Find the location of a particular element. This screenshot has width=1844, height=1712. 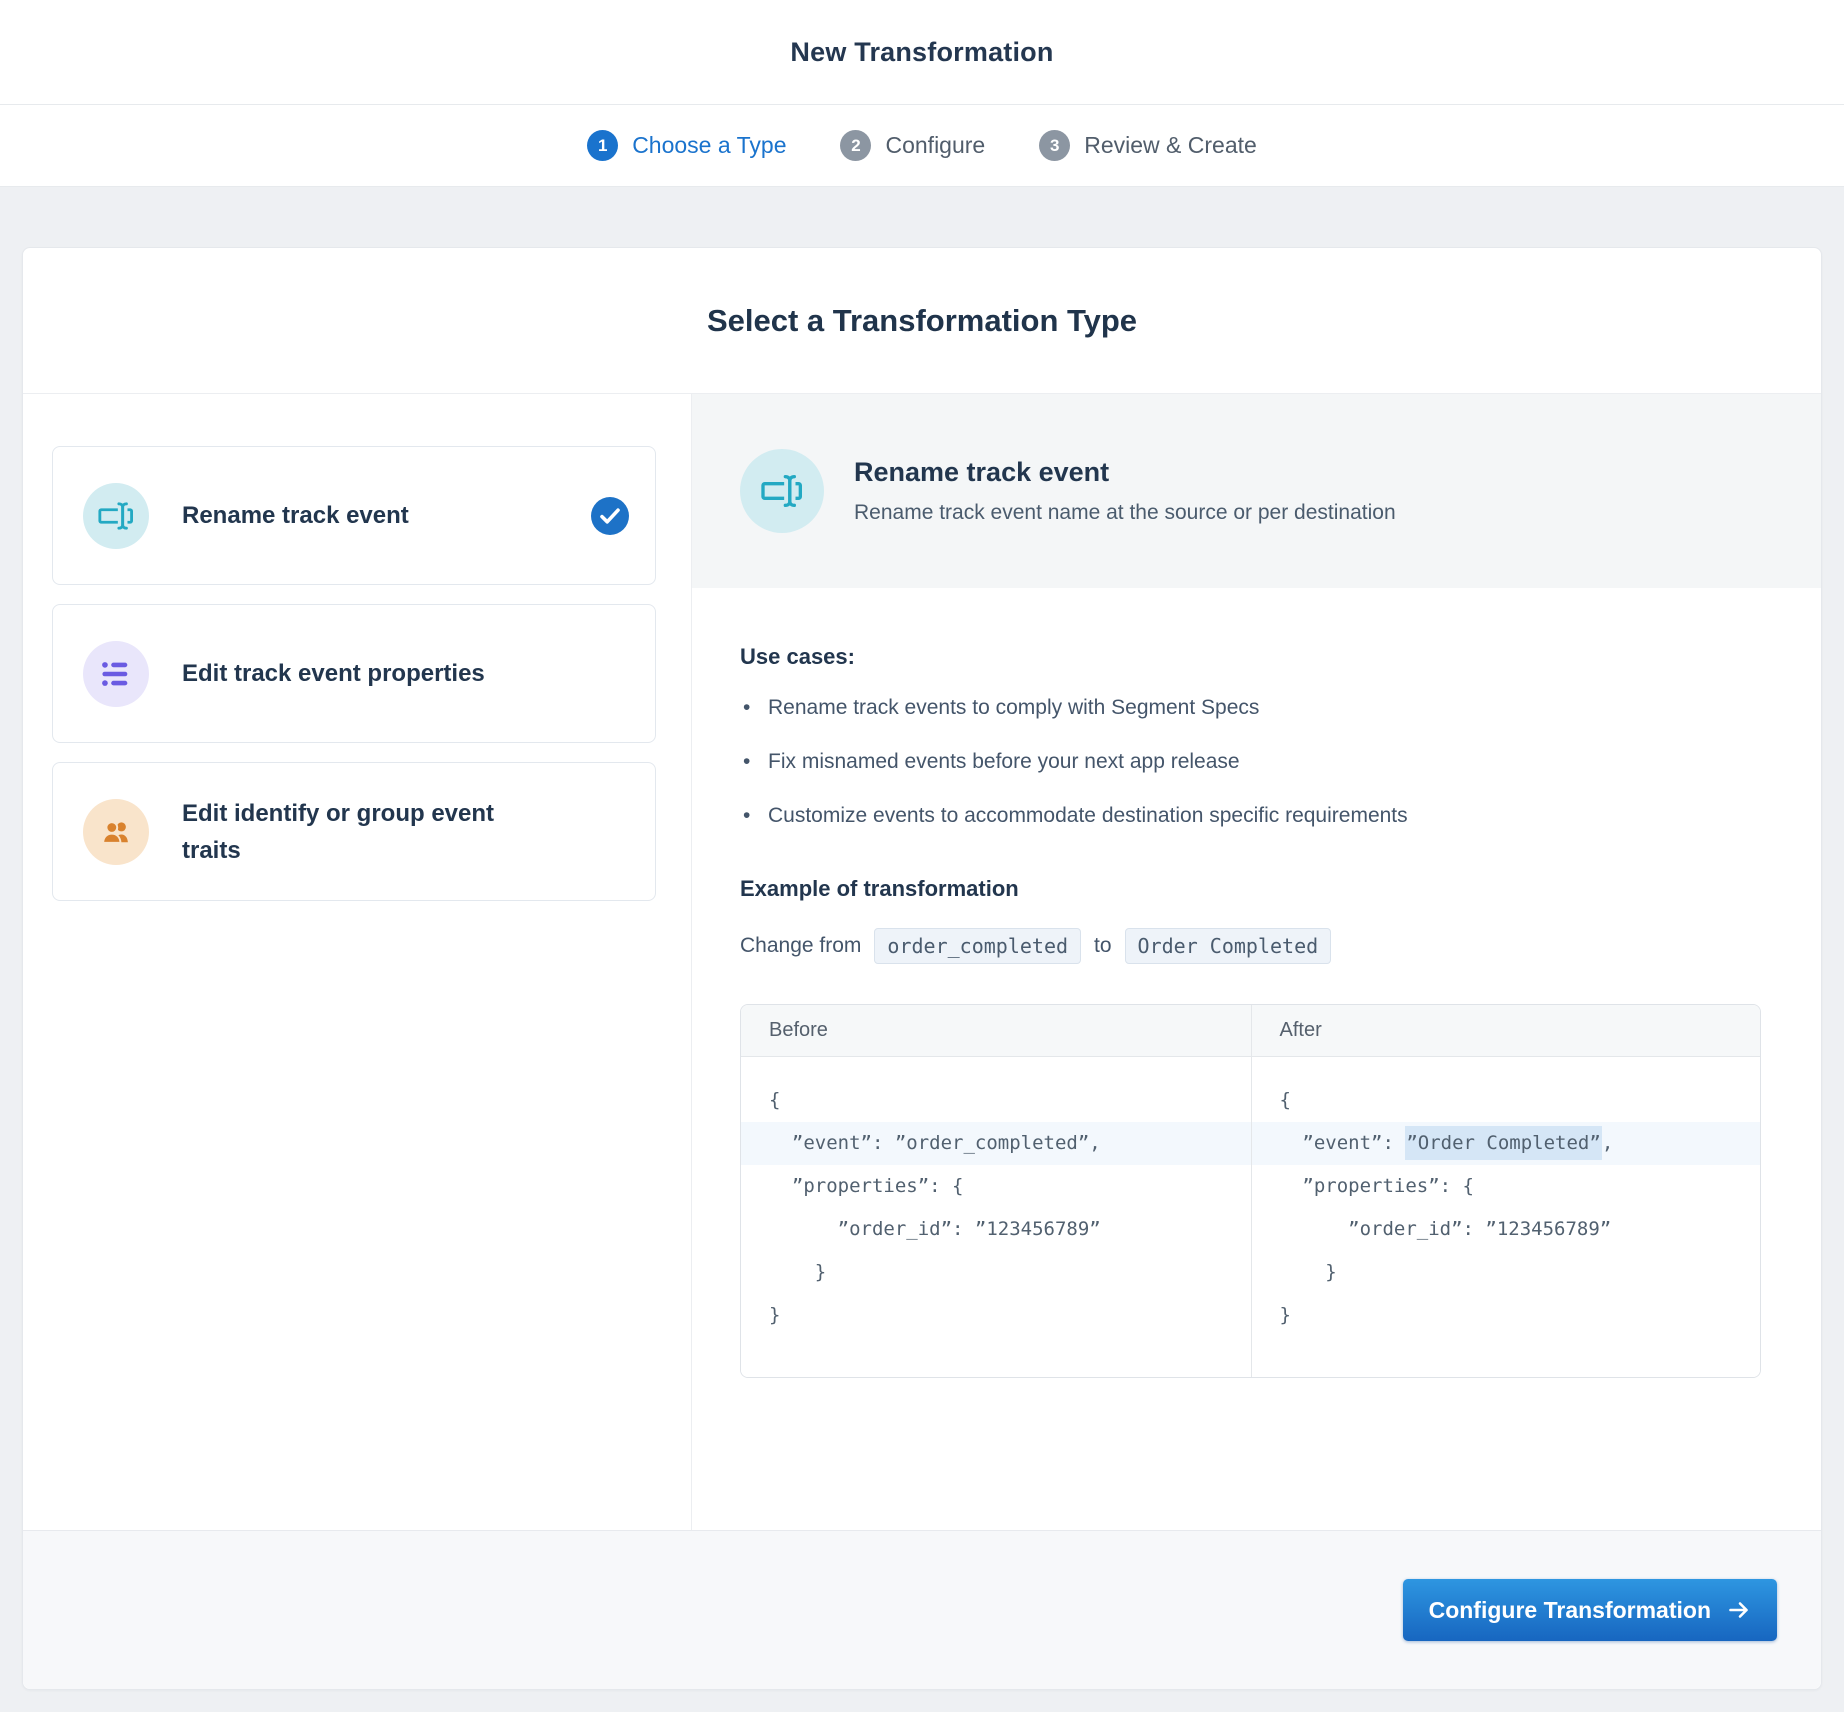

page-title: New Transformation is located at coordinates (922, 51).